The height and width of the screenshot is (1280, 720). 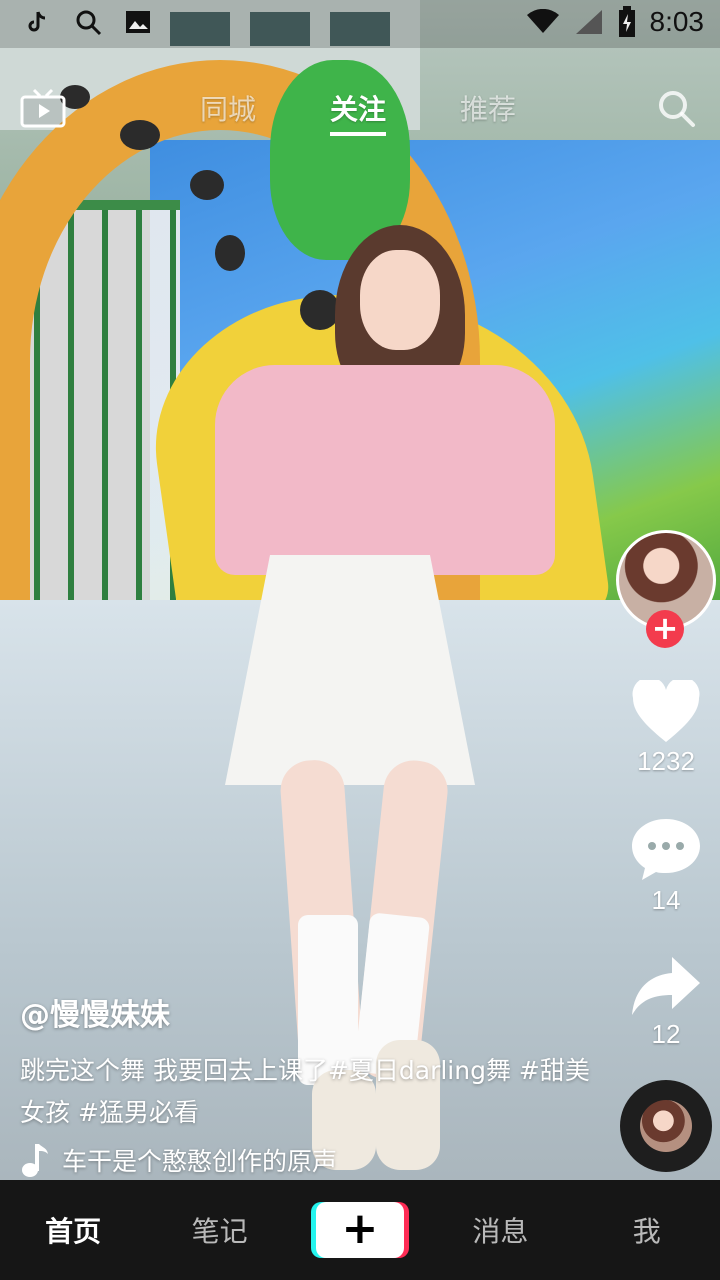 I want to click on create-button: +, so click(x=359, y=1230).